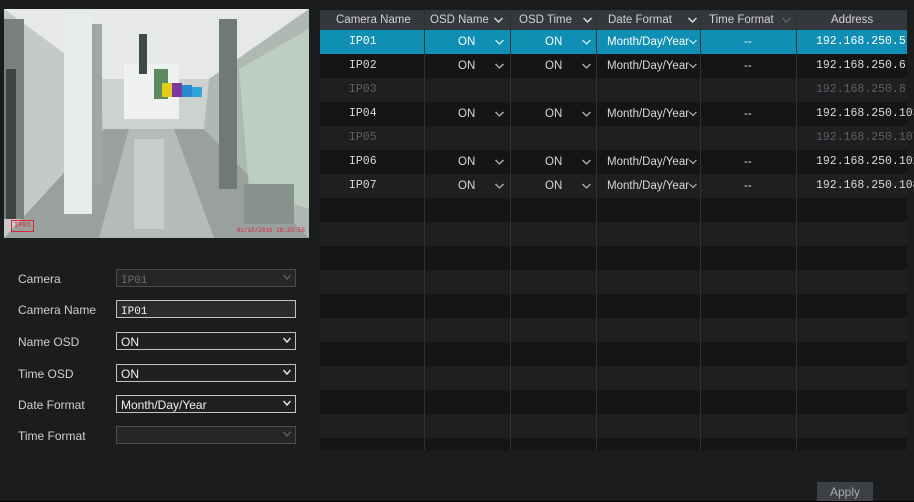  I want to click on table-row: IP05 192.168.250.107, so click(617, 138).